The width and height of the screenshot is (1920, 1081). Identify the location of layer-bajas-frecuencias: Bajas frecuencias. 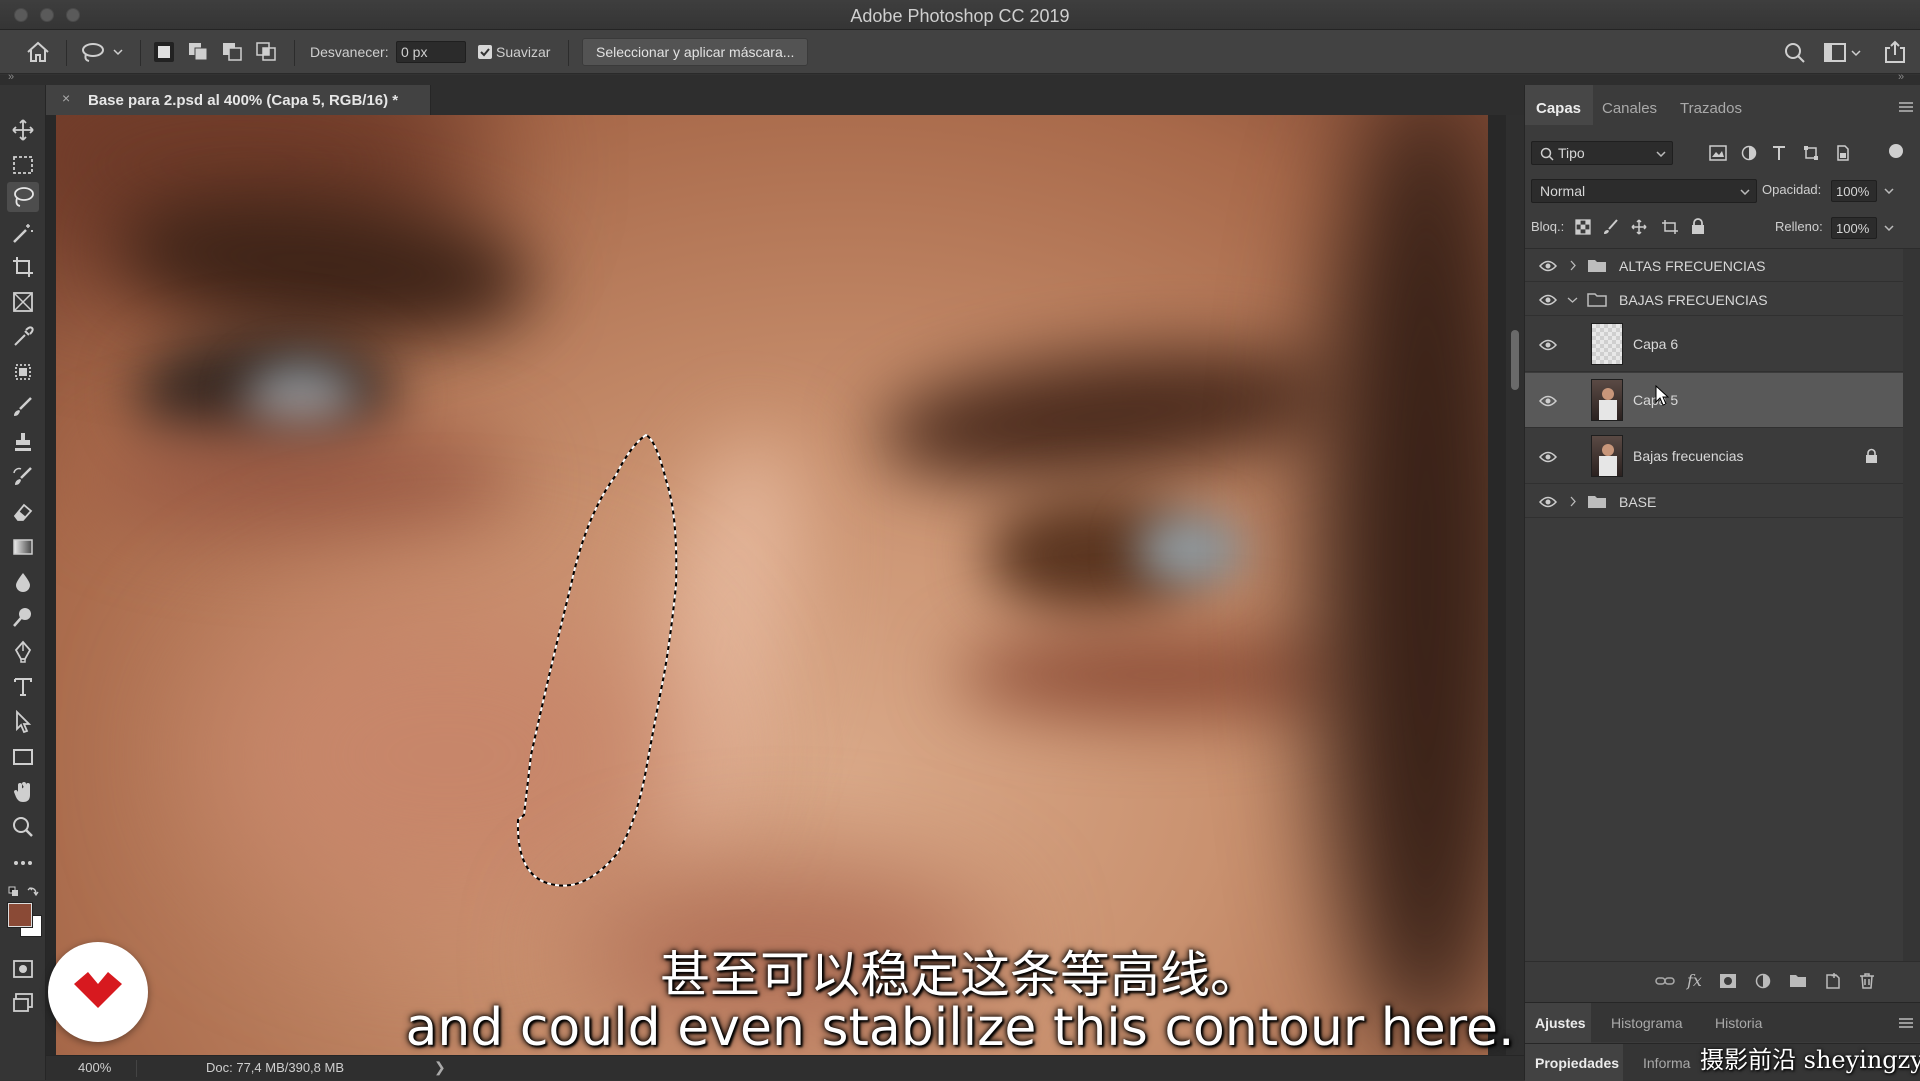
(1714, 456).